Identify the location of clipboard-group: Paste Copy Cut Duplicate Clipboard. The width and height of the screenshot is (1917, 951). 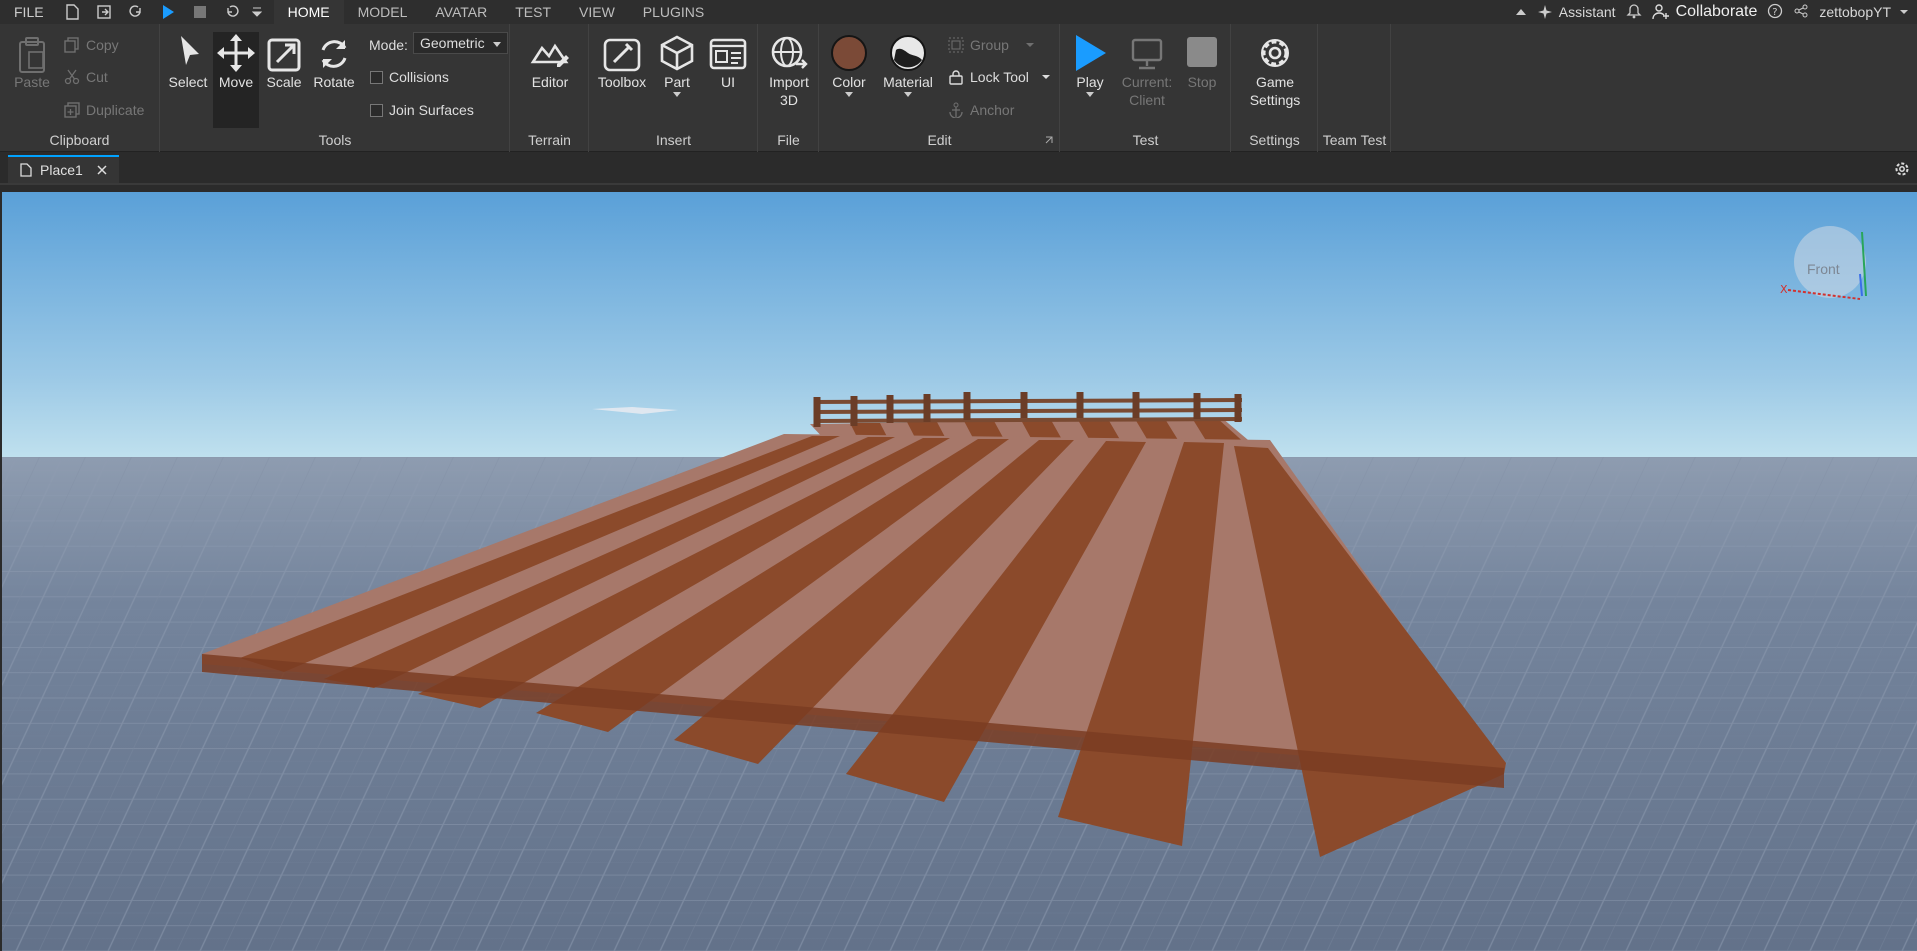
(80, 88).